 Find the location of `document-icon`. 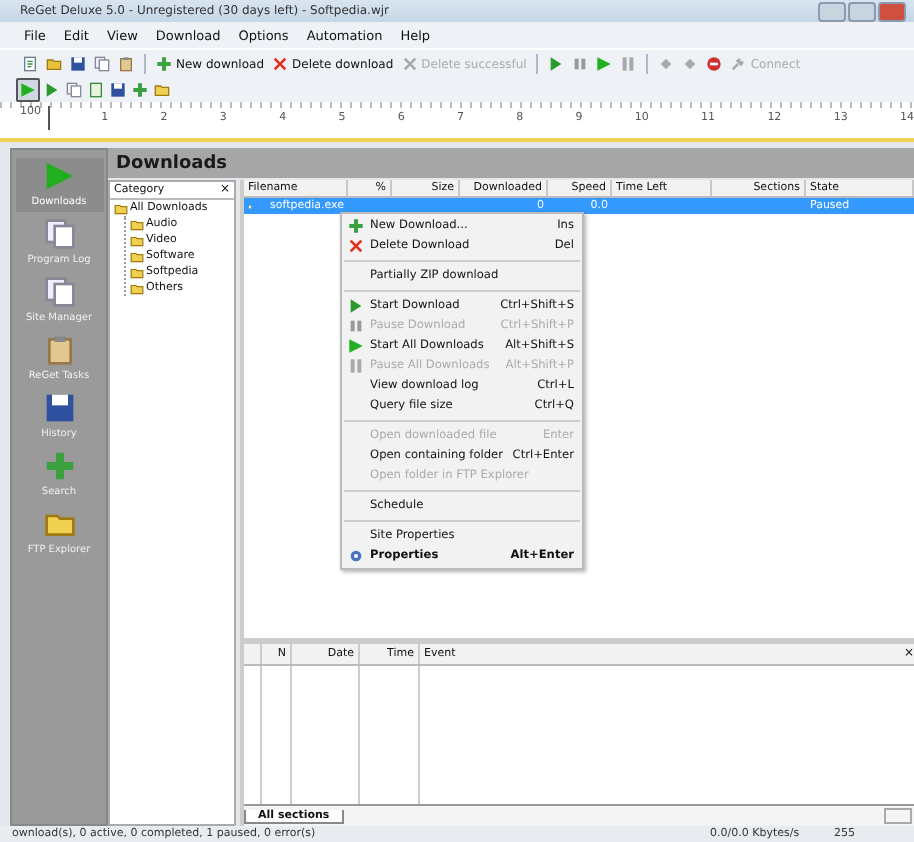

document-icon is located at coordinates (30, 64).